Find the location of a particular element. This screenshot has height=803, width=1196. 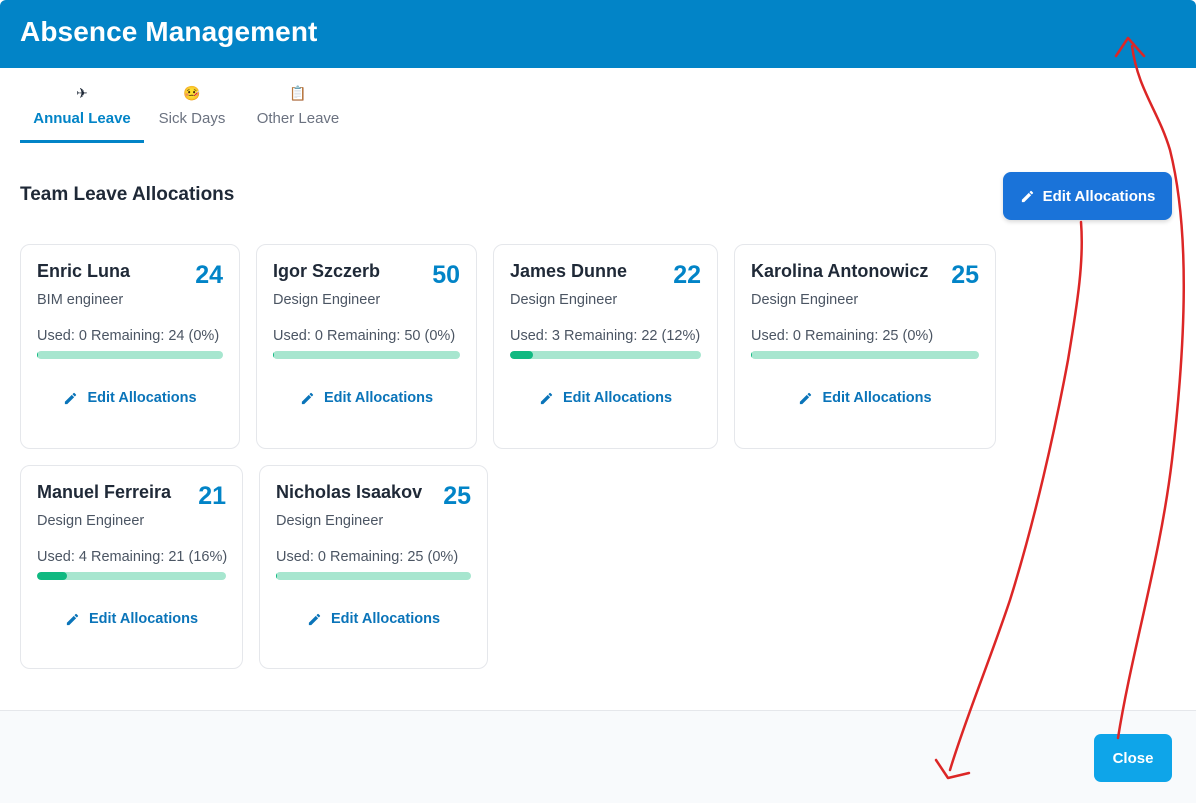

sick-face-icon: 🤒 is located at coordinates (192, 93).